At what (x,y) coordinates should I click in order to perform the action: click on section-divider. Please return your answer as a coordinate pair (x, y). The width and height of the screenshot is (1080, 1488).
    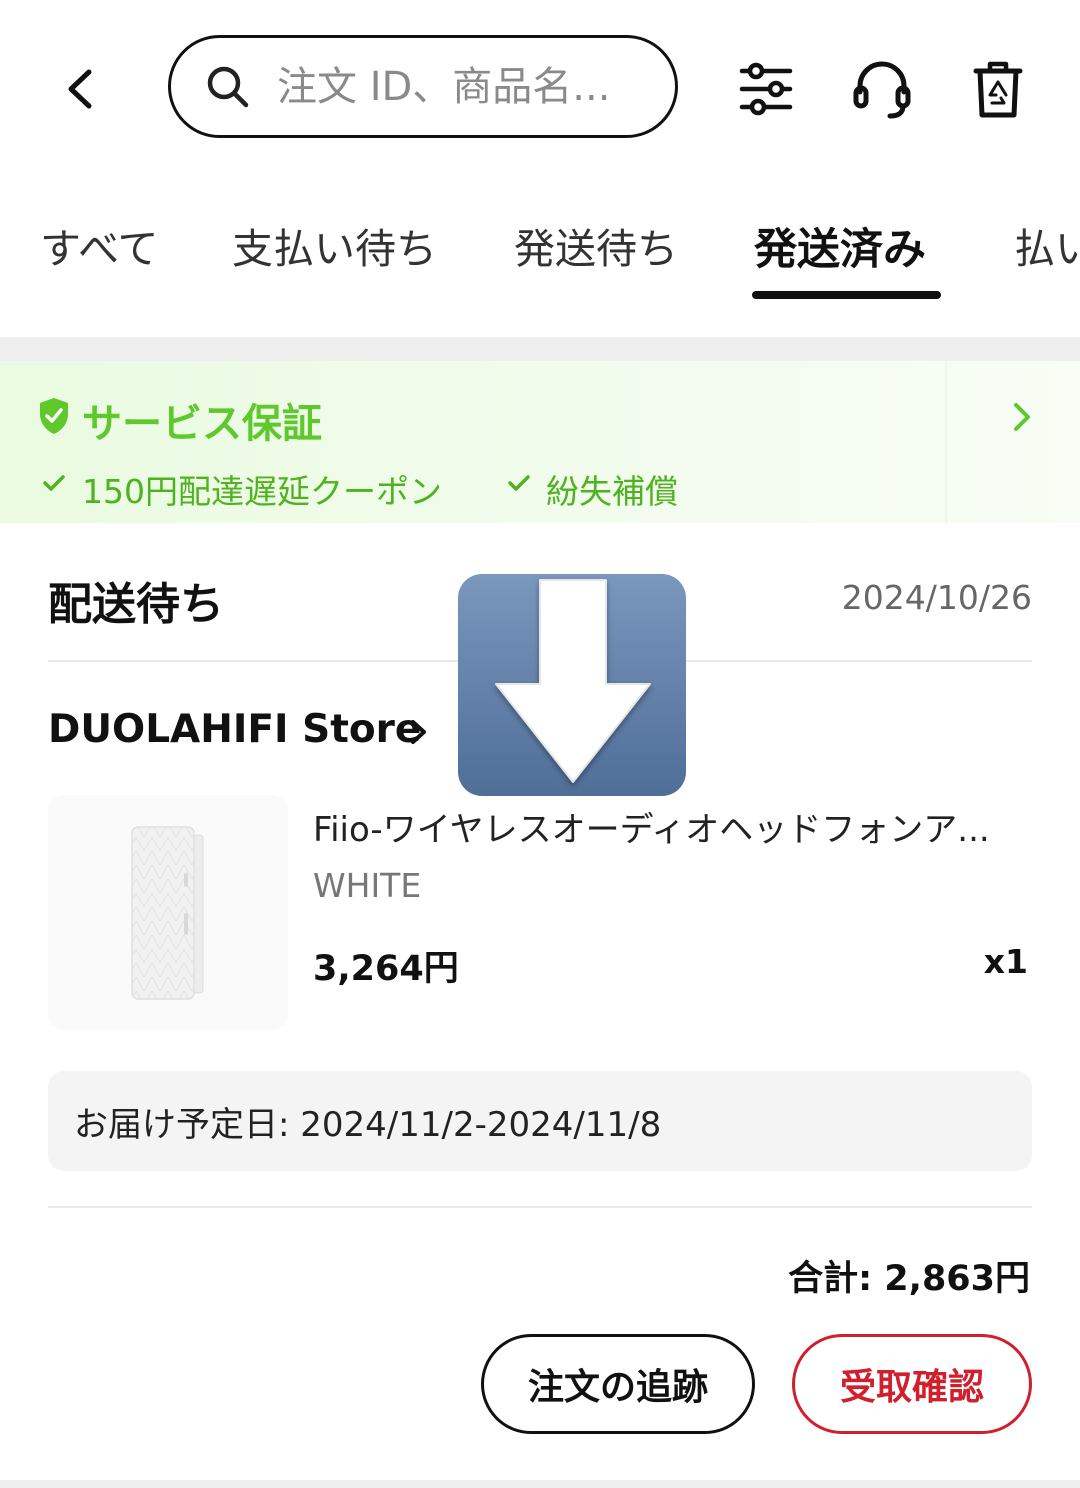
    Looking at the image, I should click on (540, 349).